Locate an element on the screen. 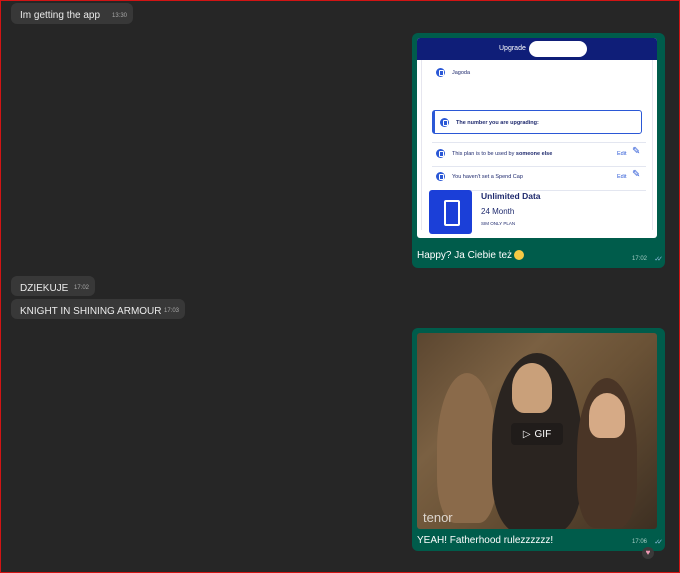 Image resolution: width=680 pixels, height=573 pixels. message-caption: YEAH! Fatherhood rulezzzzzz! is located at coordinates (485, 540).